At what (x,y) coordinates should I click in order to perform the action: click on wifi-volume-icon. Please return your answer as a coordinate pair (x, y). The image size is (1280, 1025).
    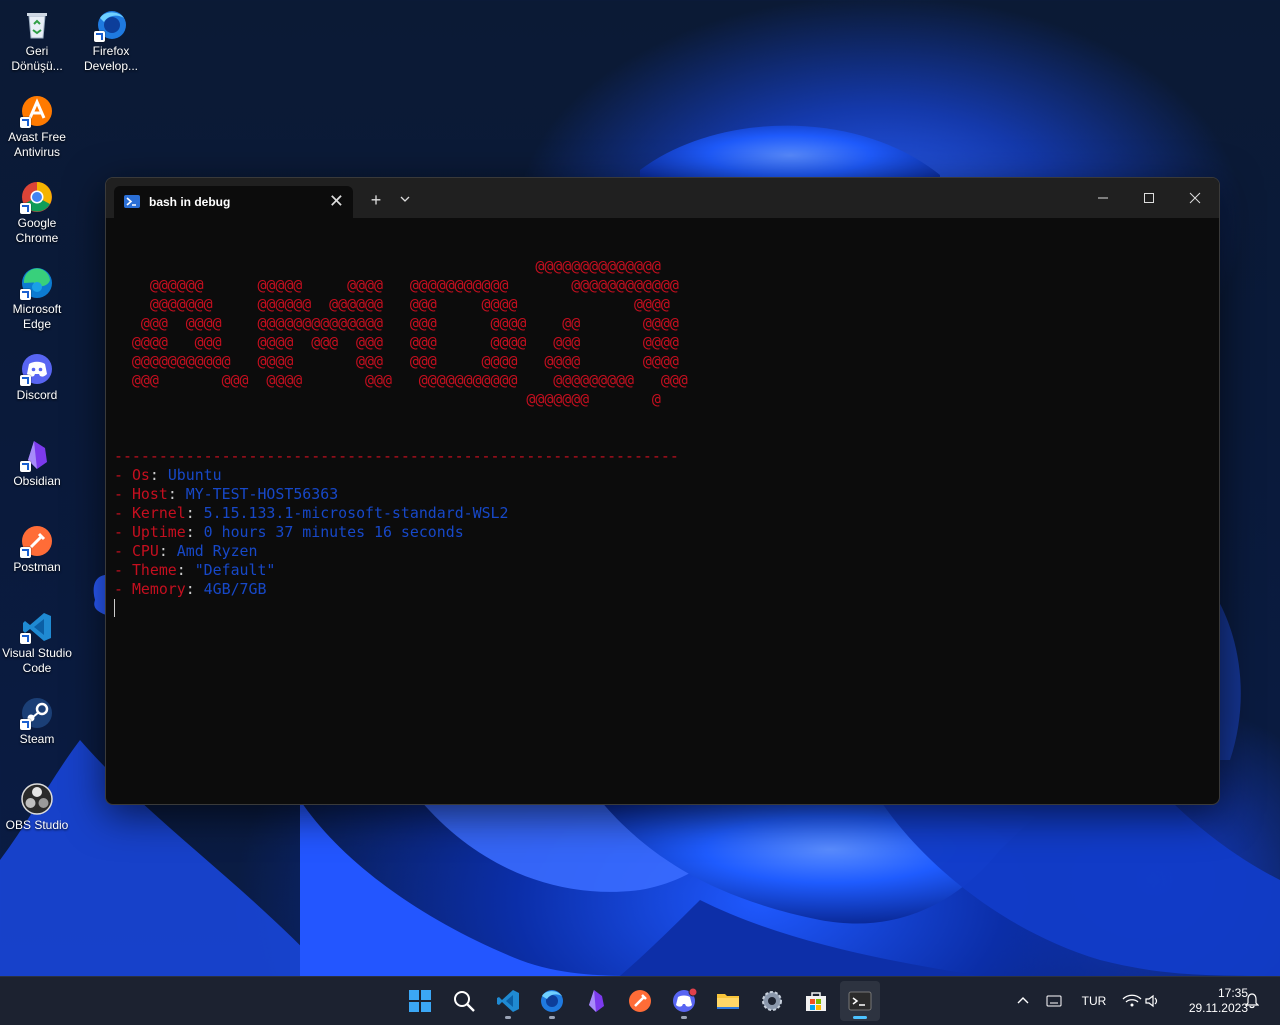
    Looking at the image, I should click on (1140, 1001).